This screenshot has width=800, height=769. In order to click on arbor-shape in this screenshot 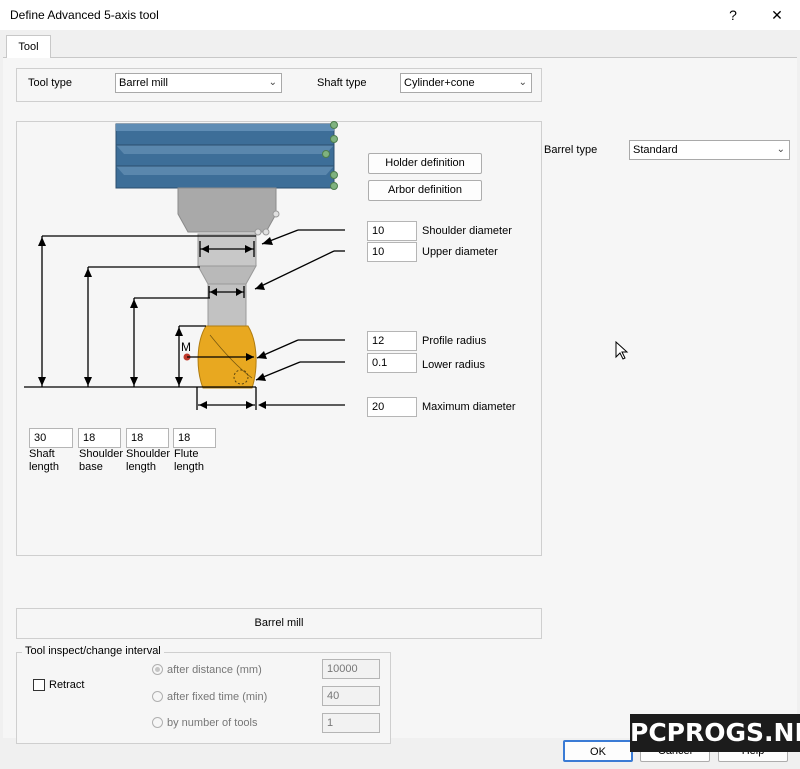, I will do `click(228, 211)`.